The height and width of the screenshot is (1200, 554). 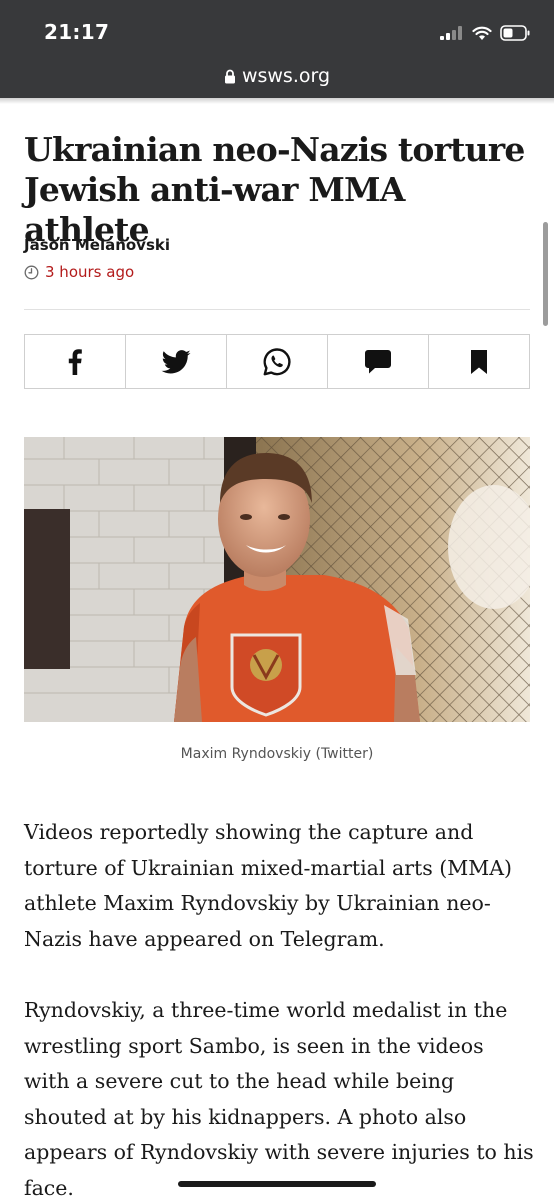 I want to click on whatsapp-icon, so click(x=277, y=361).